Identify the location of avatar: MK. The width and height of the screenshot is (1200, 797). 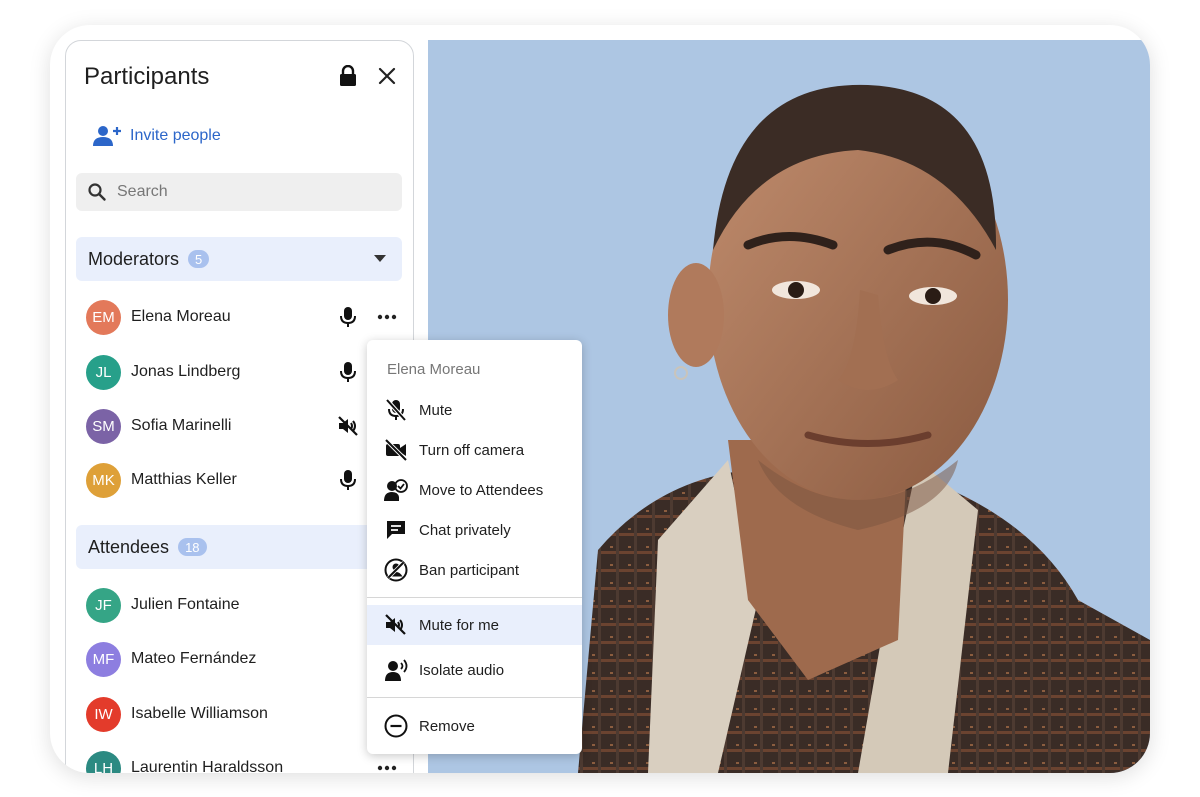
(103, 480).